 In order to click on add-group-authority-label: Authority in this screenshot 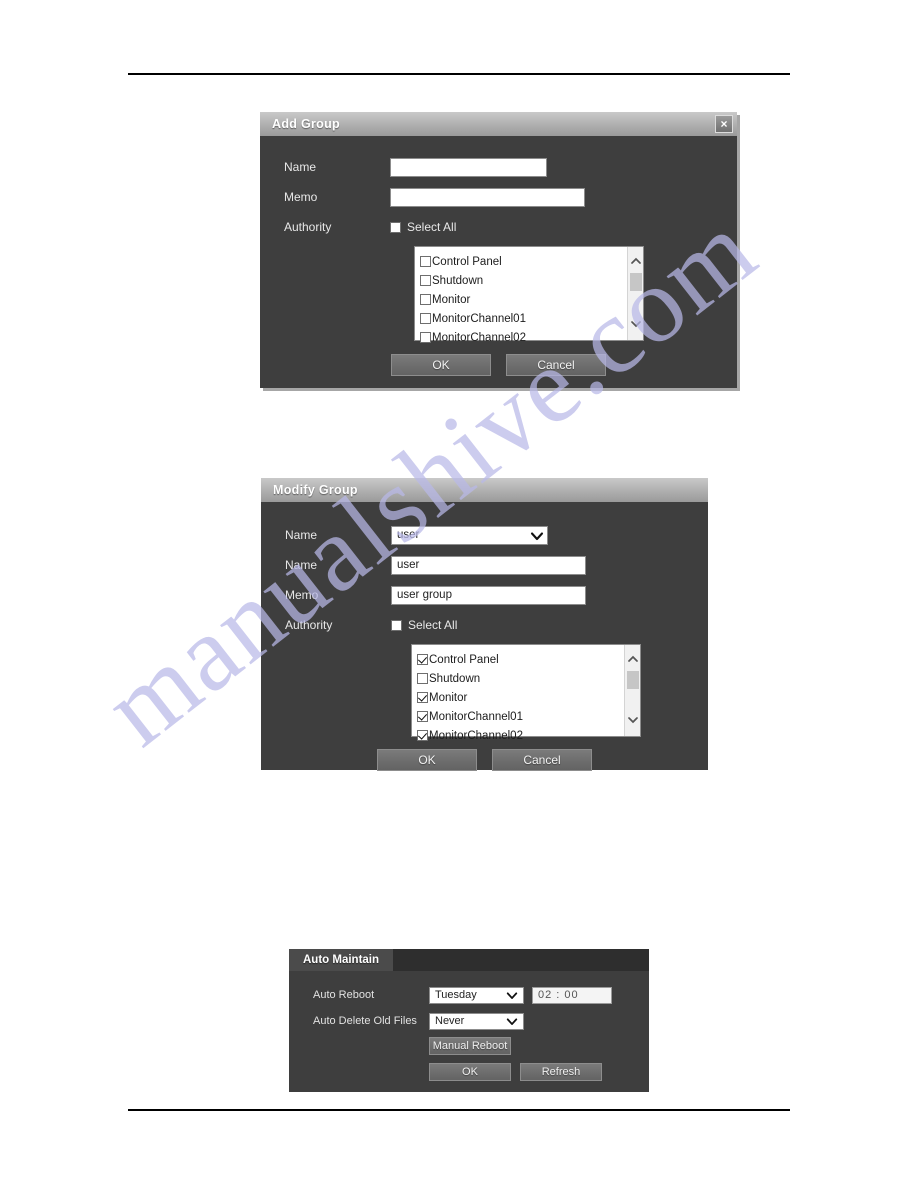, I will do `click(308, 227)`.